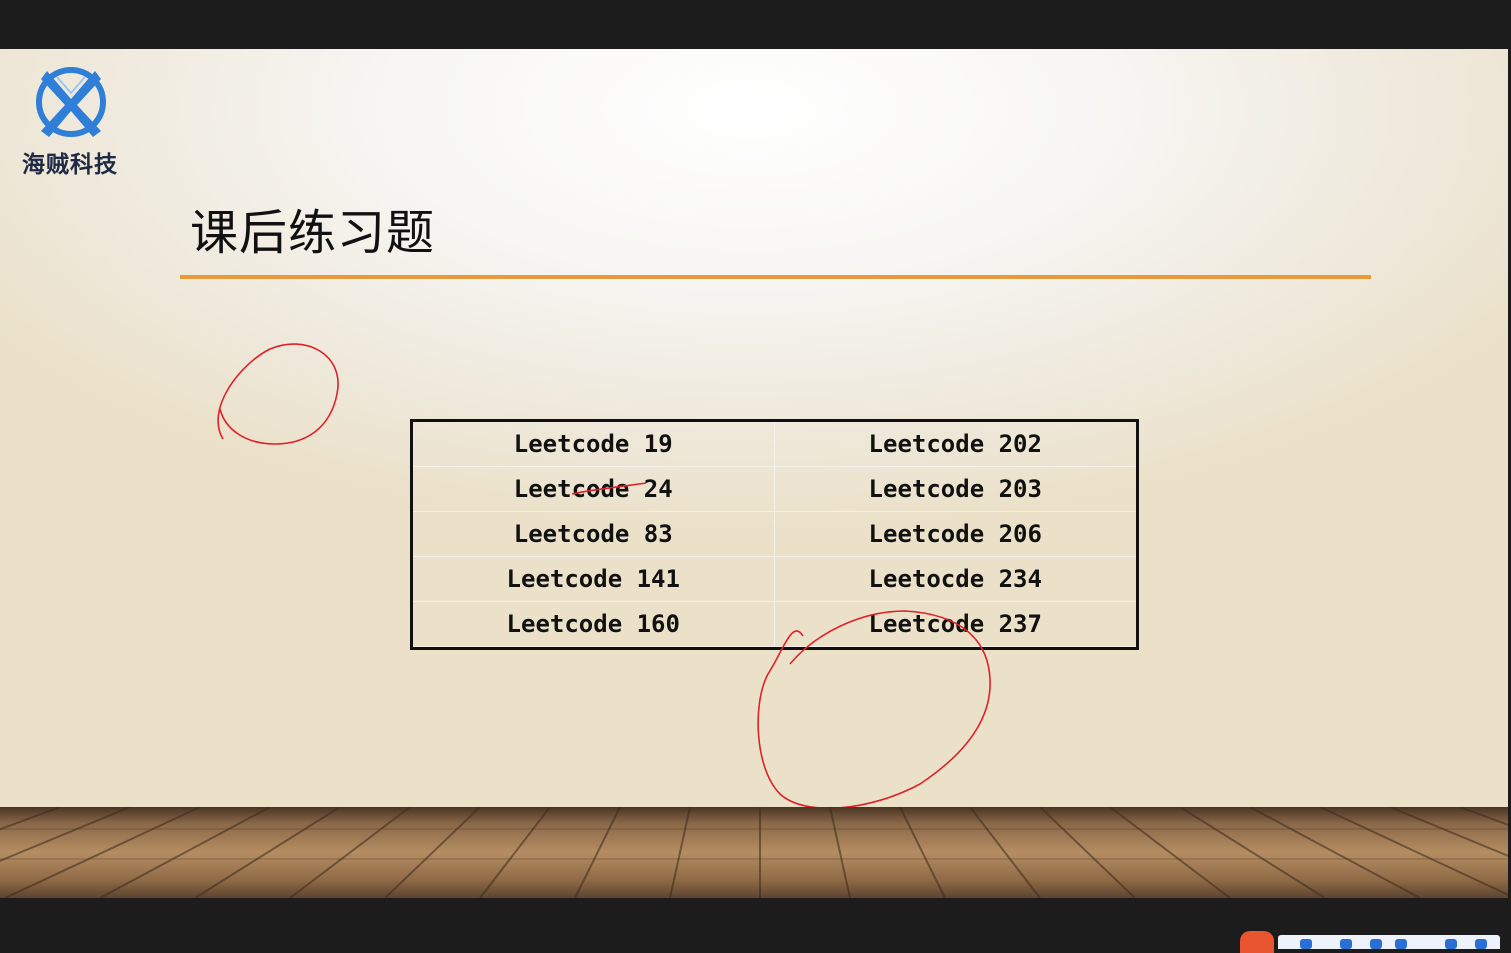  I want to click on company-logo: 海贼科技, so click(70, 122).